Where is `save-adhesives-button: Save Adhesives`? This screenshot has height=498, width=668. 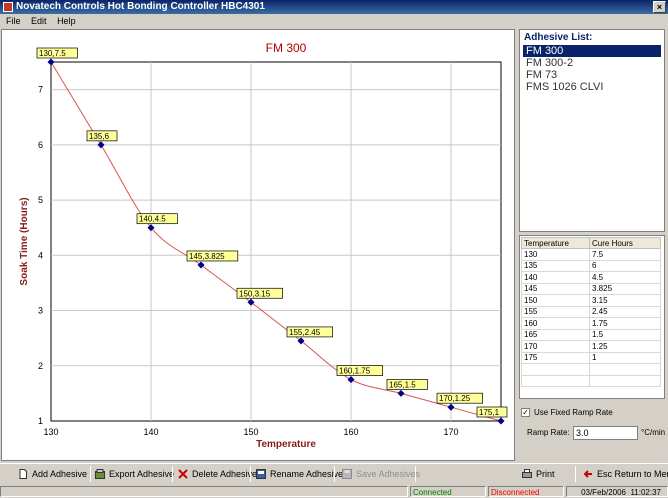 save-adhesives-button: Save Adhesives is located at coordinates (381, 474).